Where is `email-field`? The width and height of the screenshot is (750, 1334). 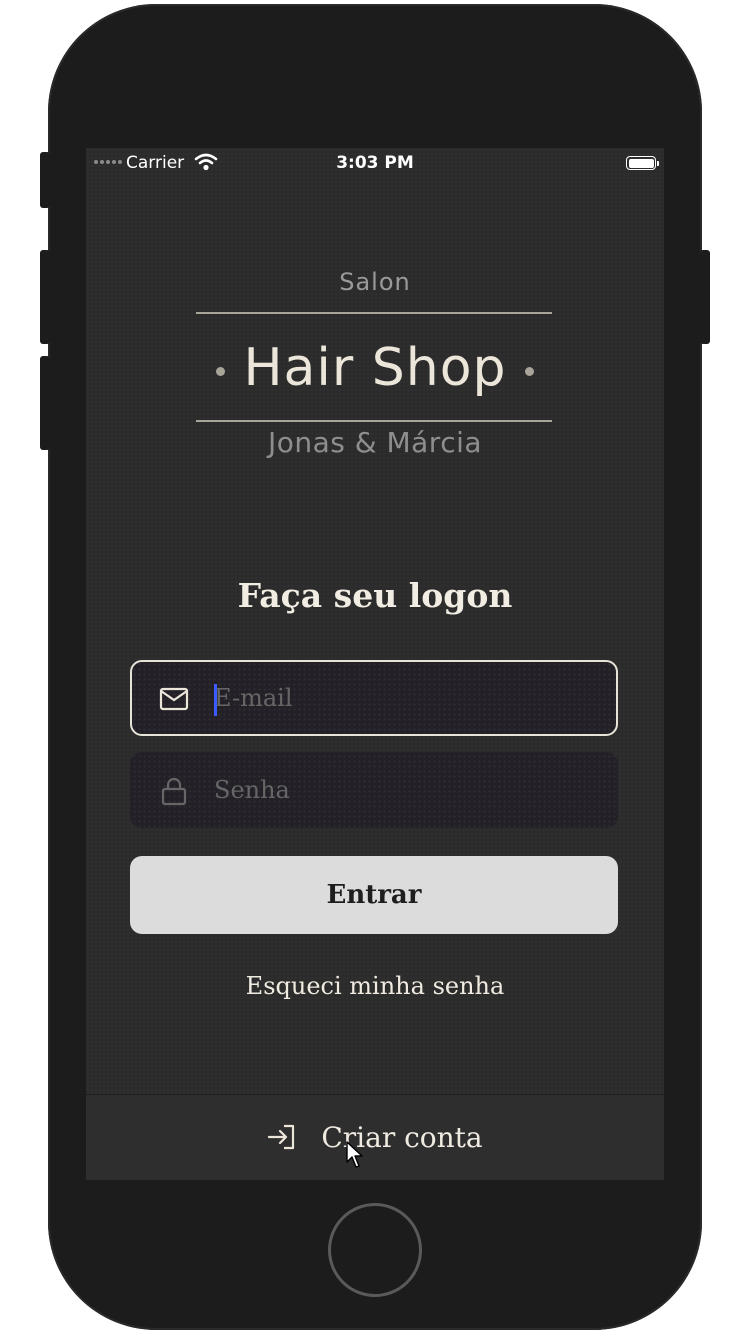 email-field is located at coordinates (374, 698).